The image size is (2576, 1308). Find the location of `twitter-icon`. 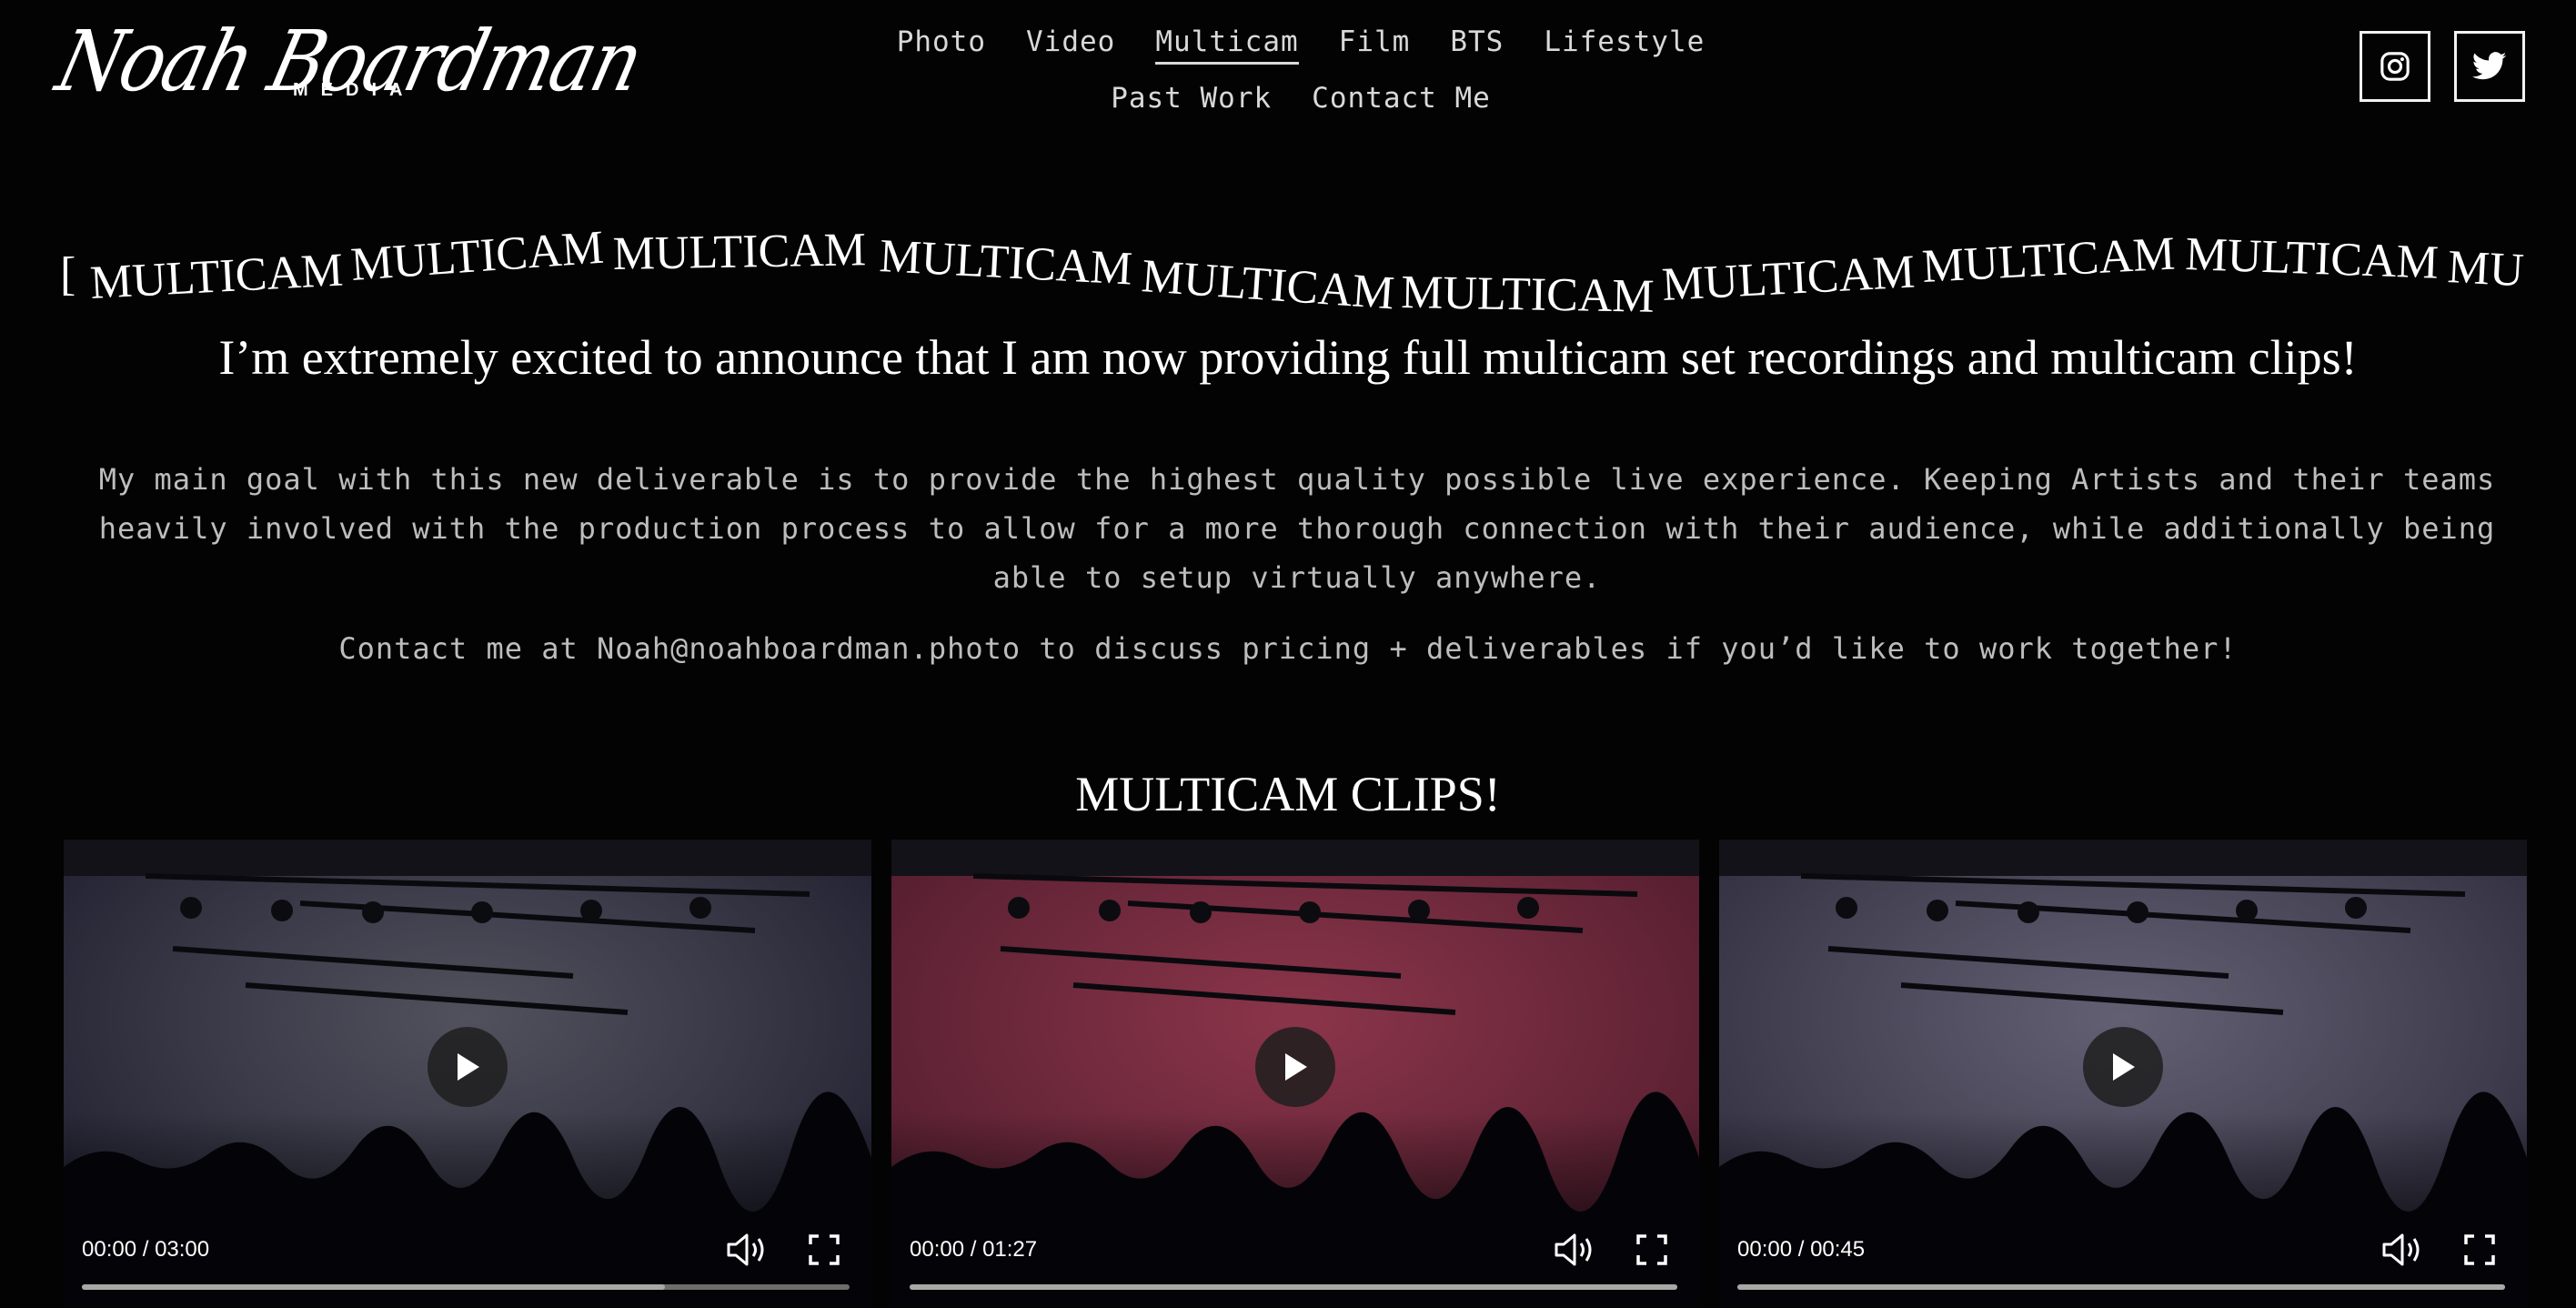

twitter-icon is located at coordinates (2489, 66).